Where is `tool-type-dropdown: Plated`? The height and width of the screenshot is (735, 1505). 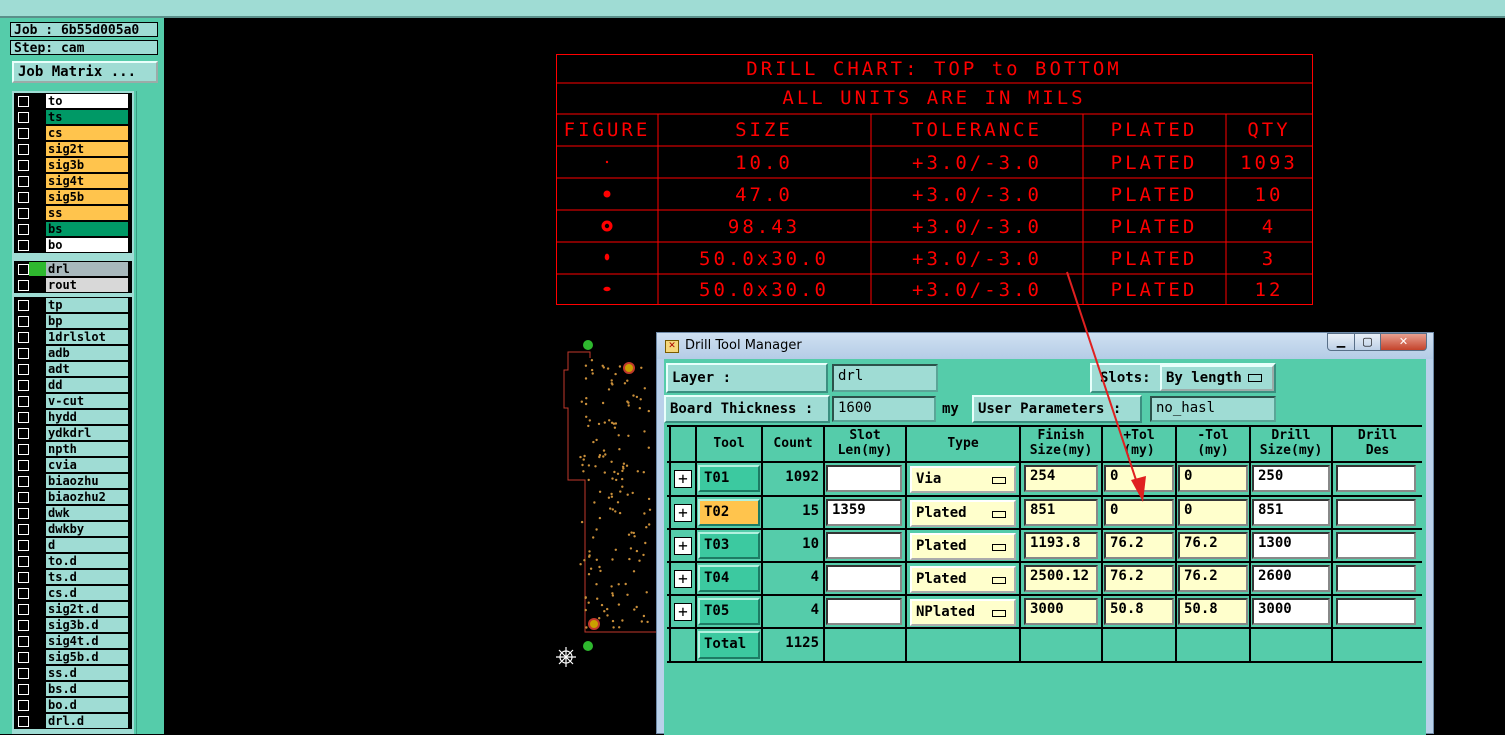 tool-type-dropdown: Plated is located at coordinates (963, 546).